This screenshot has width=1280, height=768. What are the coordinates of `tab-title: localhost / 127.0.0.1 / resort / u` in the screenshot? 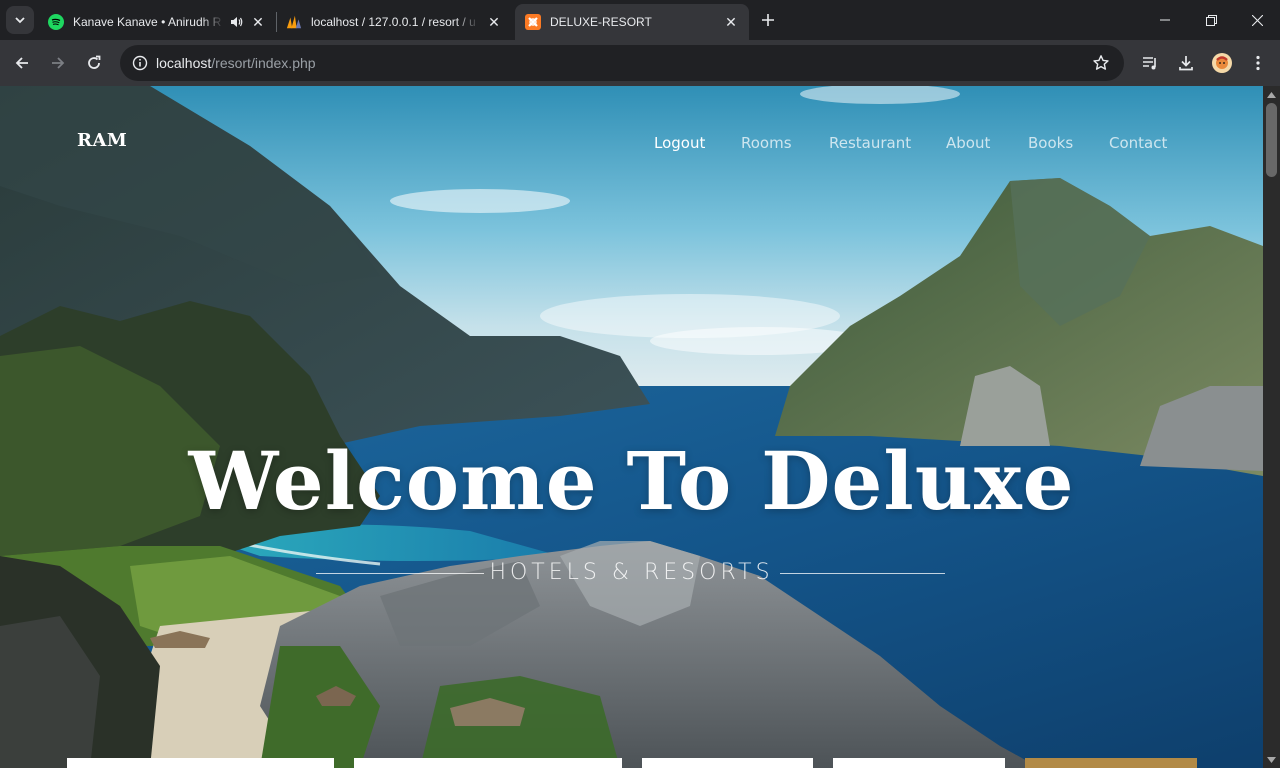 It's located at (393, 22).